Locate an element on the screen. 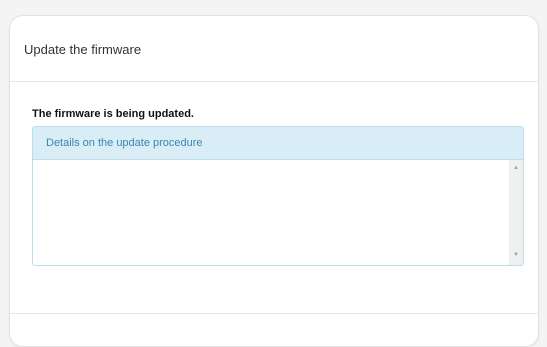  scroll-down-arrow-icon: ▼ is located at coordinates (516, 255).